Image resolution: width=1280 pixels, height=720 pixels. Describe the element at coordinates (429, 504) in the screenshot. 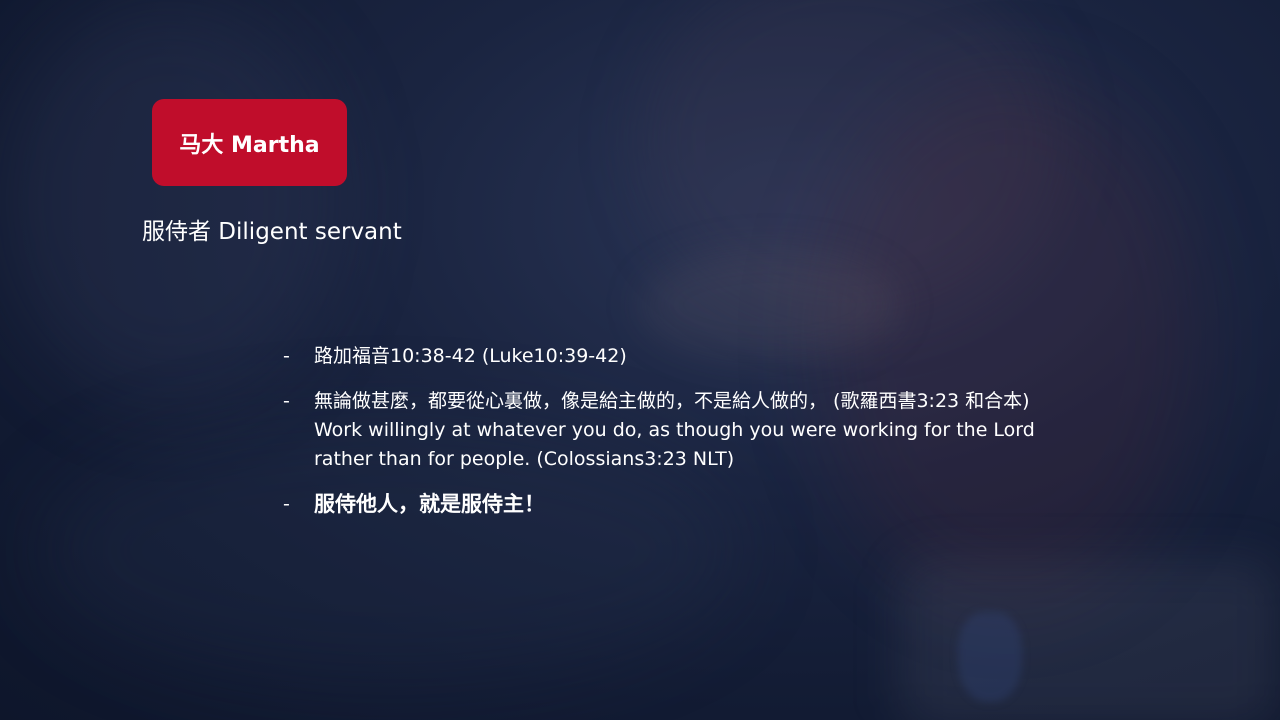

I see `list-item-text: 服侍他人，就是服侍主！` at that location.